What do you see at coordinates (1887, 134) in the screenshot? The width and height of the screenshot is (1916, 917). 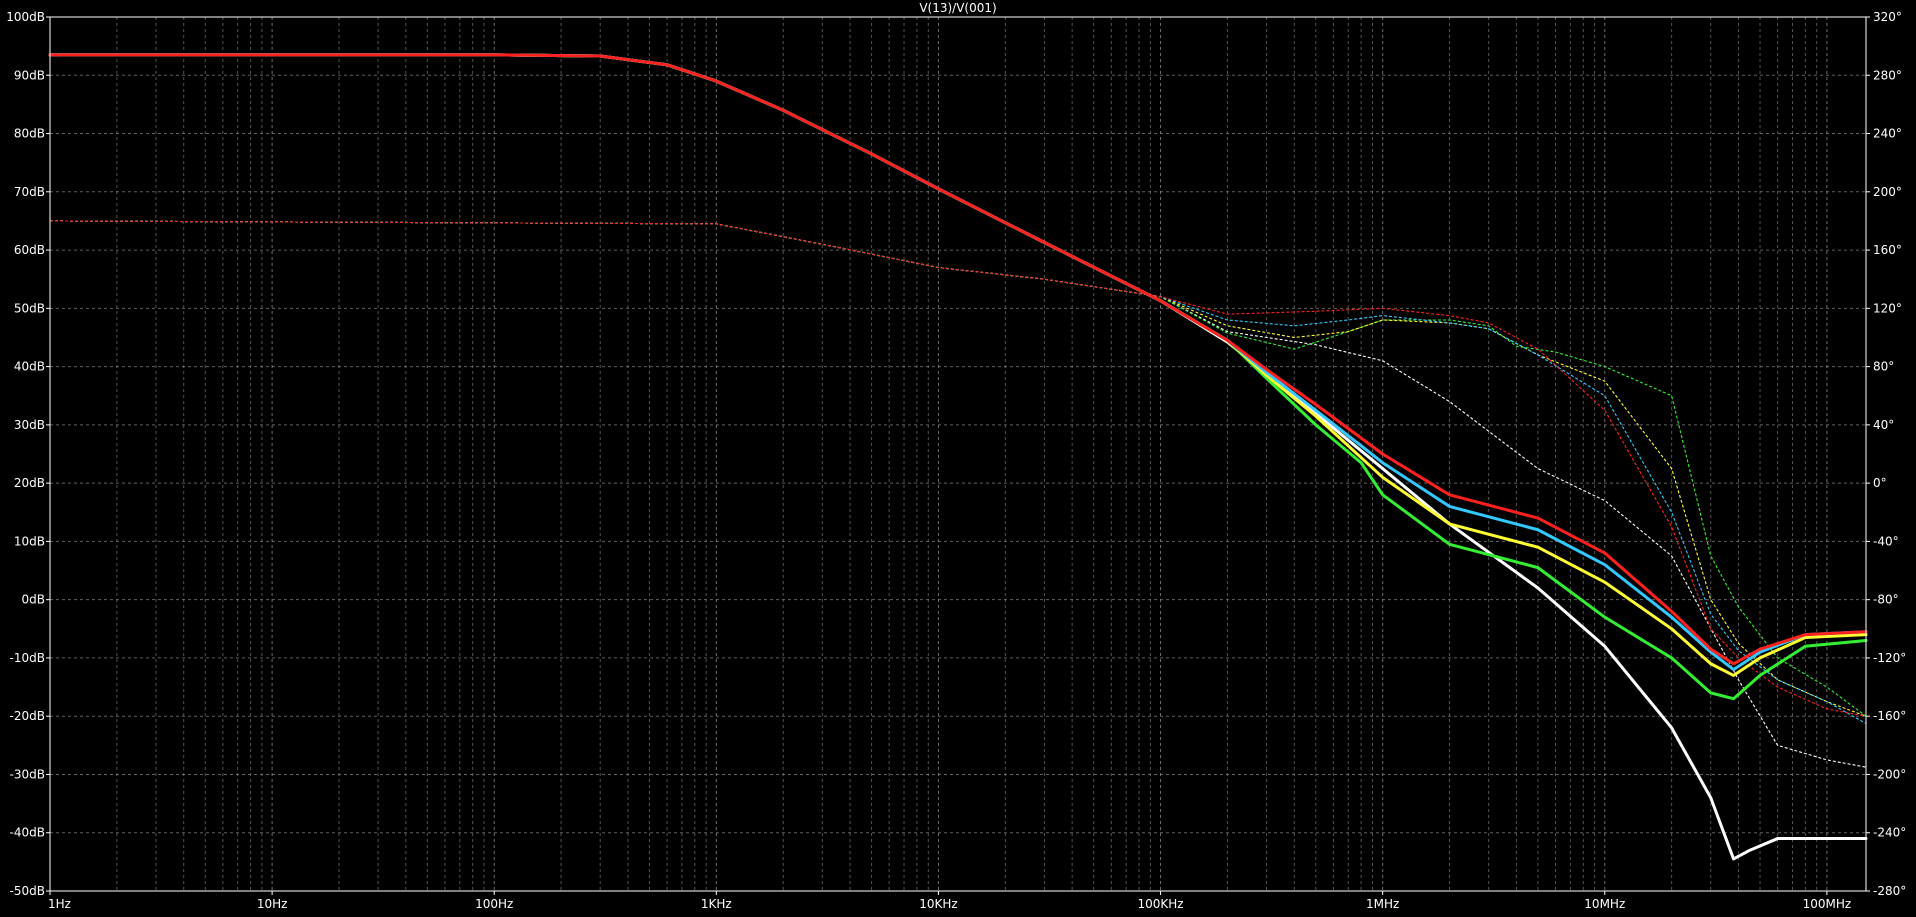 I see `right-tick-label: 240°` at bounding box center [1887, 134].